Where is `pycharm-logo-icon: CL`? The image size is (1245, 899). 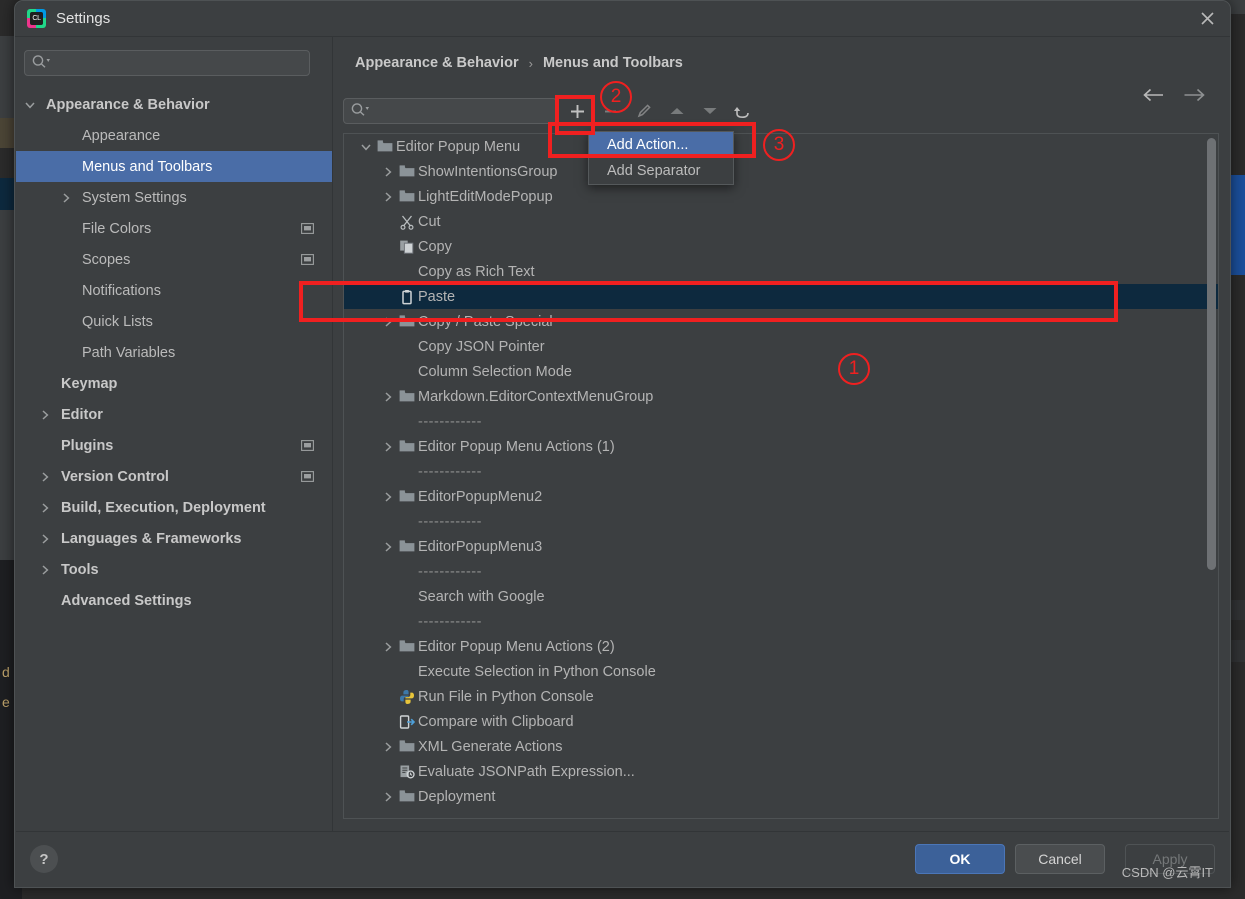
pycharm-logo-icon: CL is located at coordinates (36, 18).